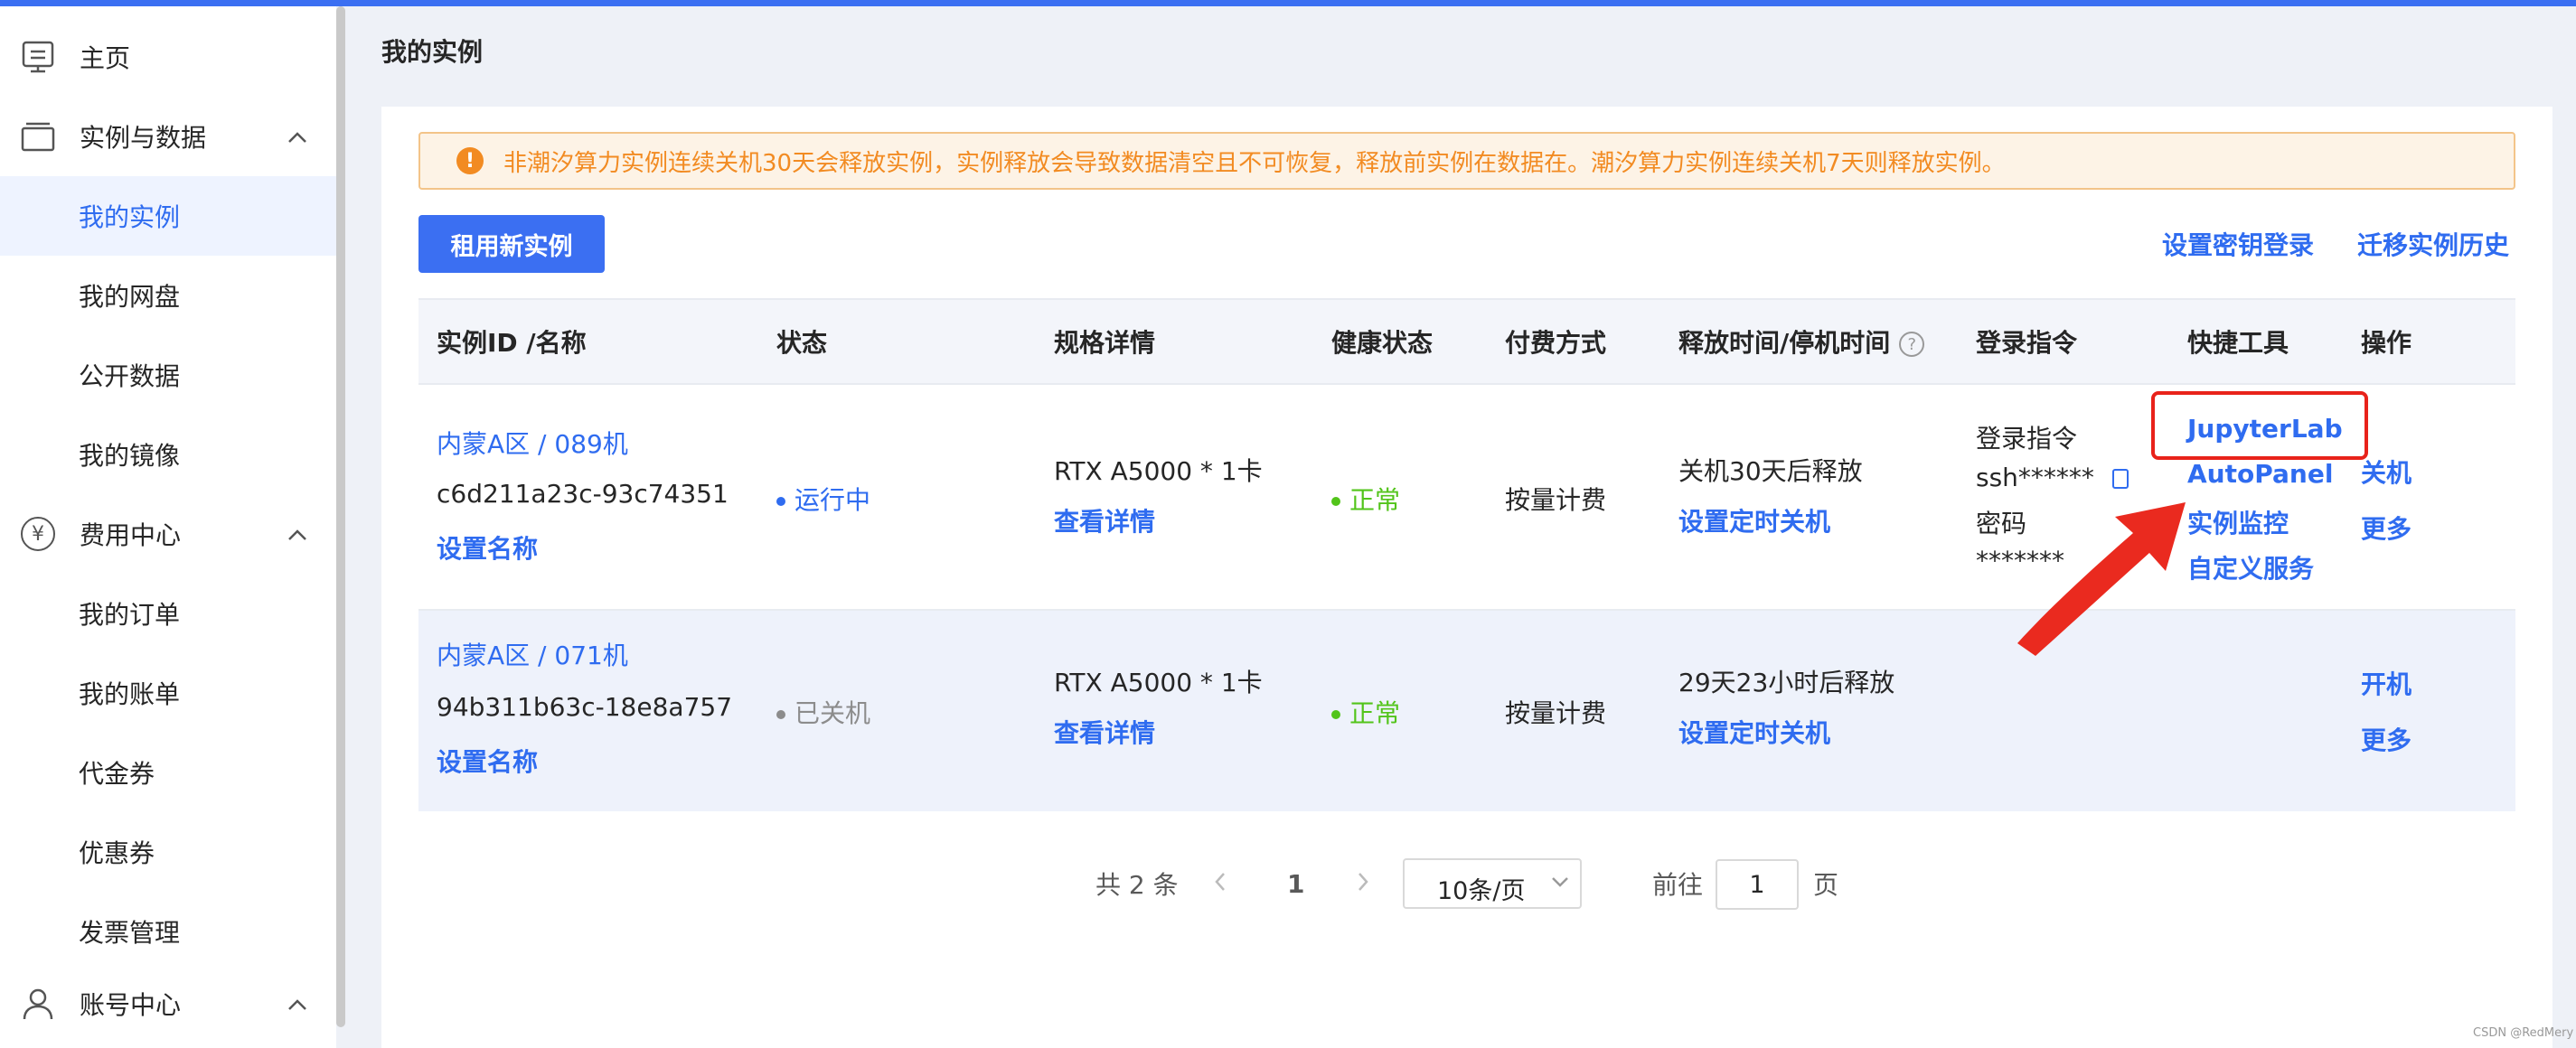 This screenshot has width=2576, height=1048. Describe the element at coordinates (585, 707) in the screenshot. I see `instance-id: 94b311b63c-18e8a757` at that location.